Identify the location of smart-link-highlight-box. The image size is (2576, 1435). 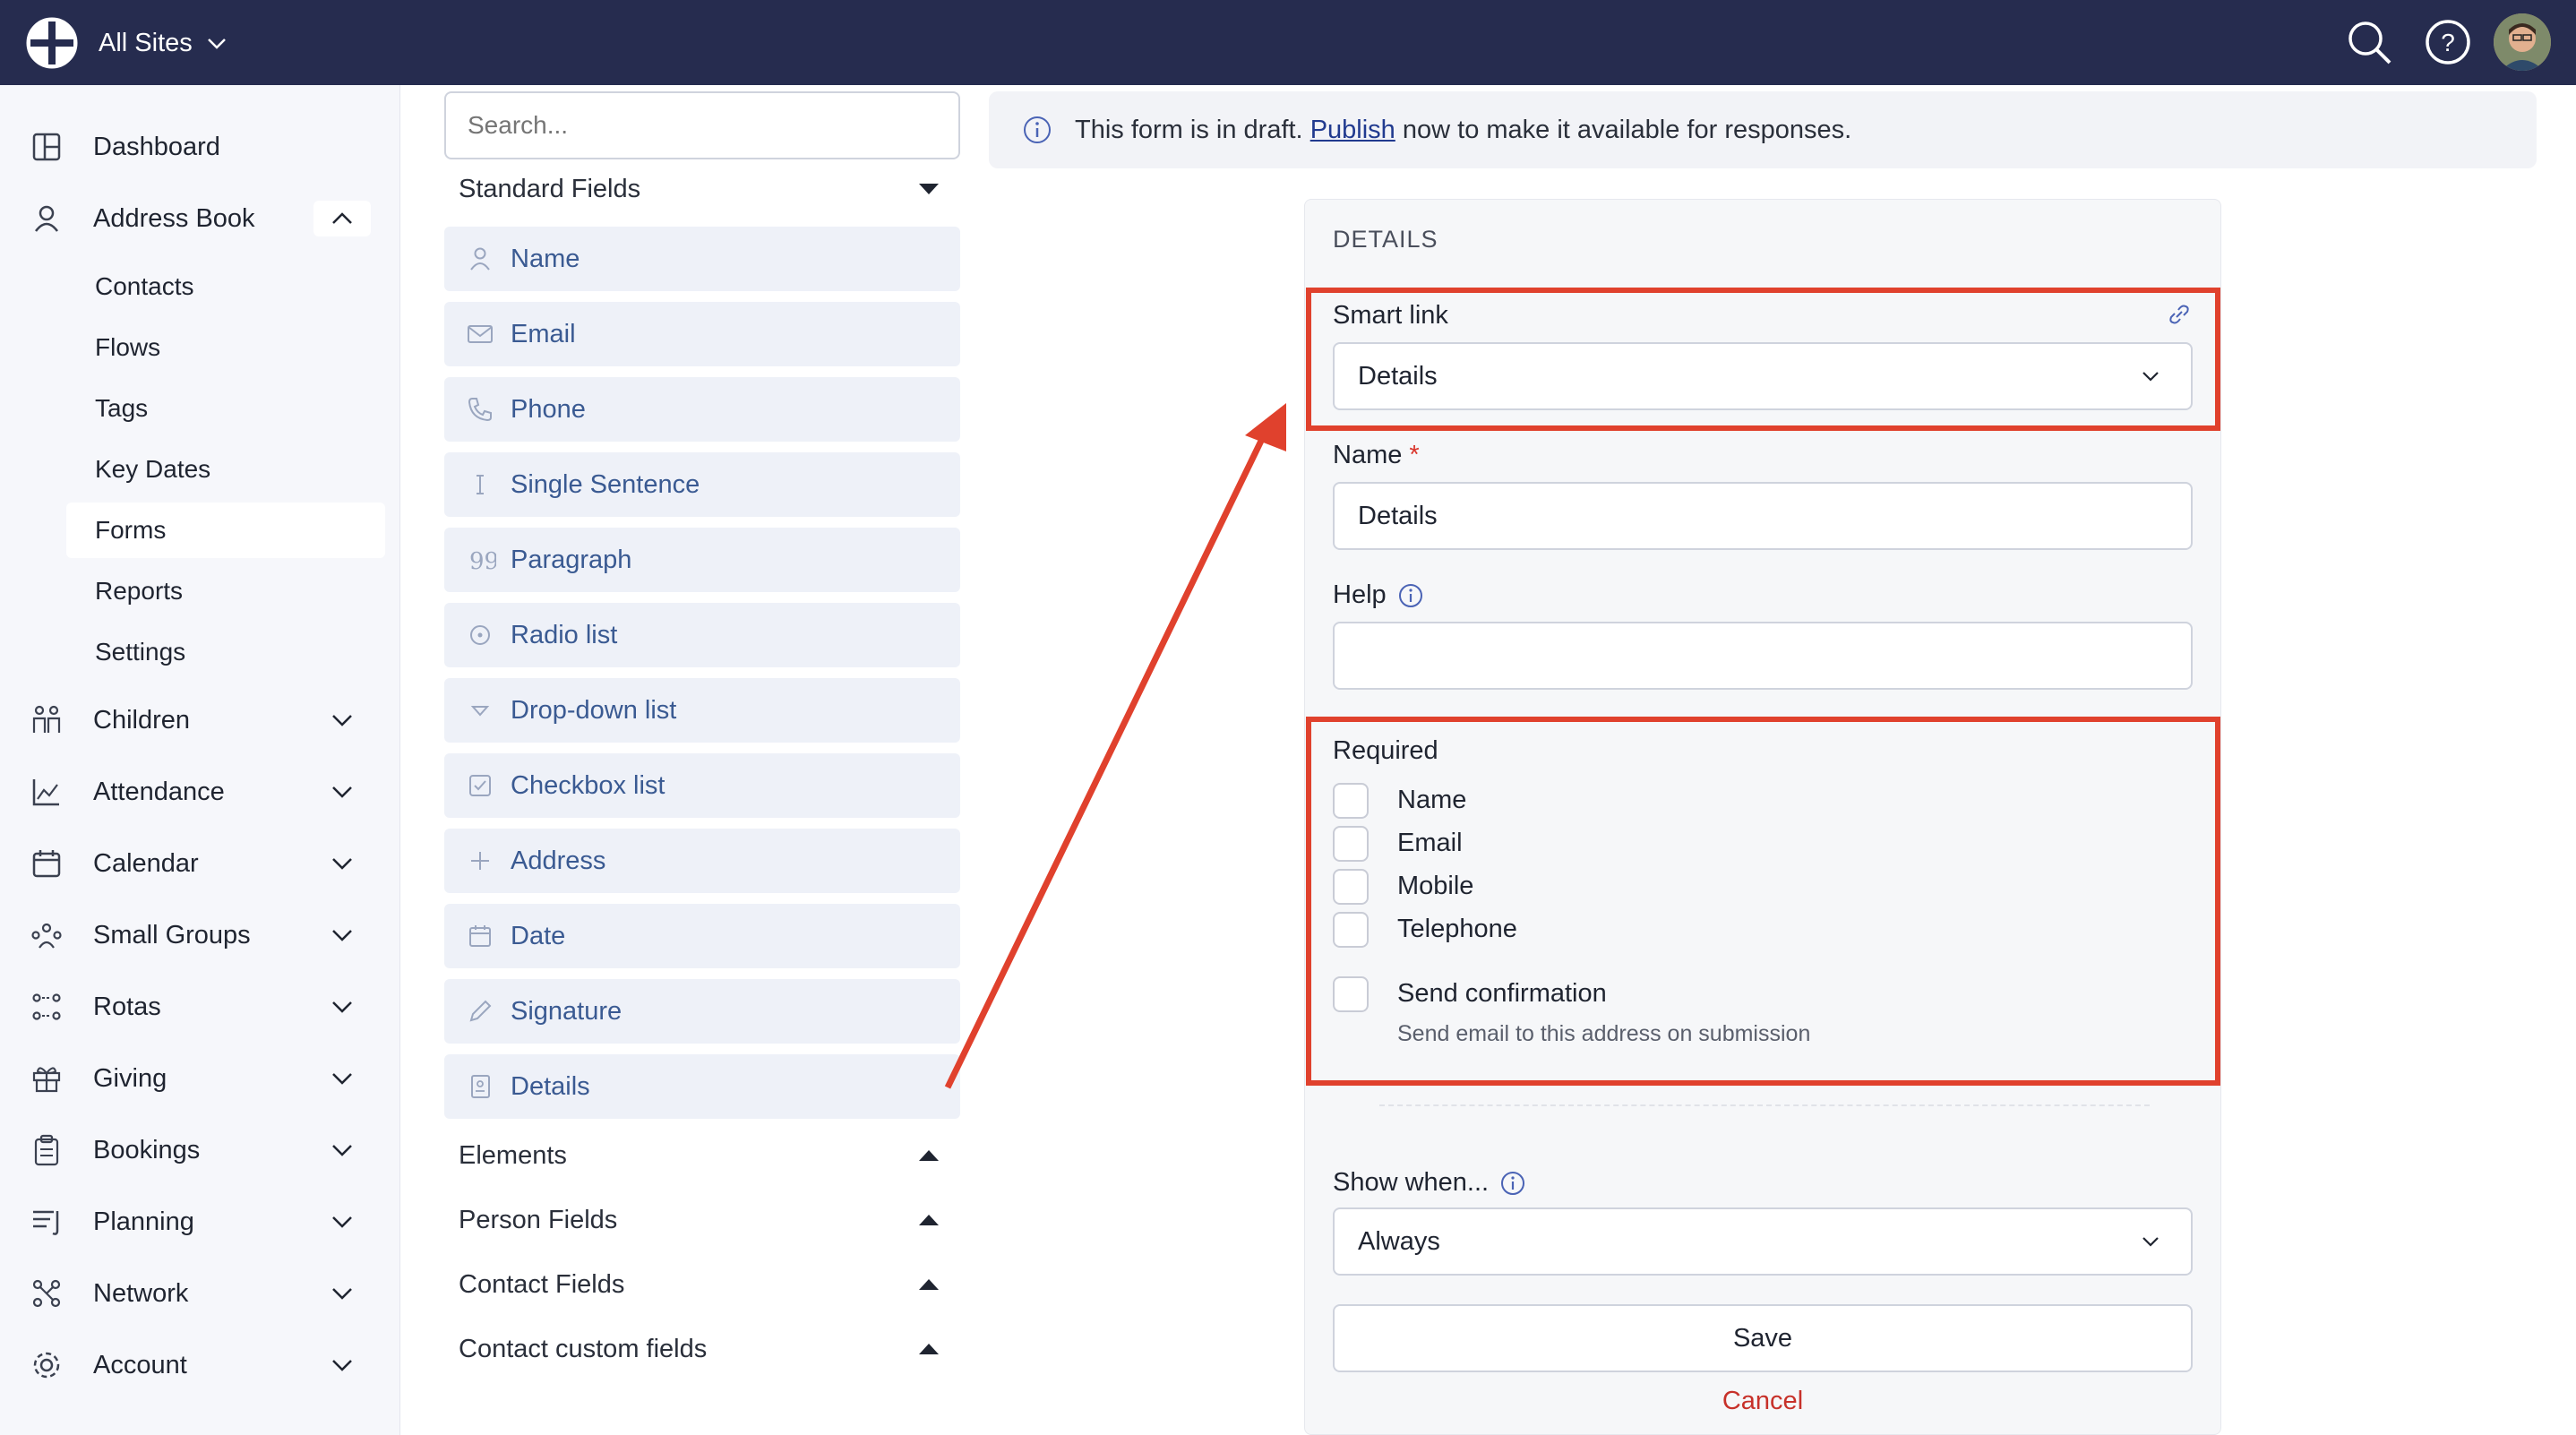
(1763, 359).